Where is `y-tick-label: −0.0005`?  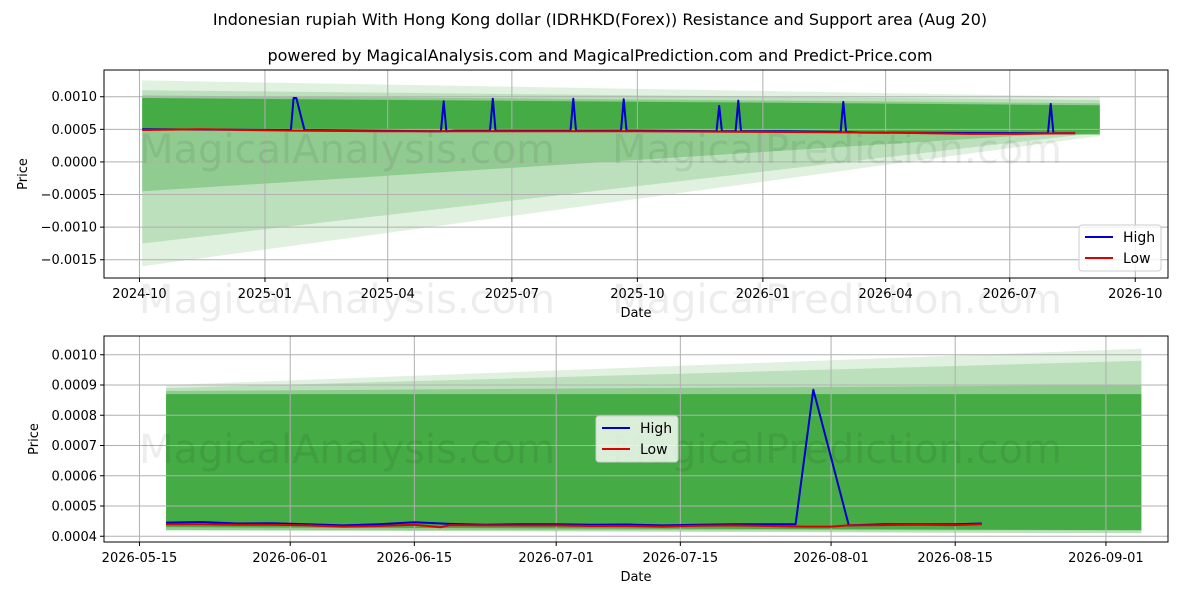 y-tick-label: −0.0005 is located at coordinates (69, 195).